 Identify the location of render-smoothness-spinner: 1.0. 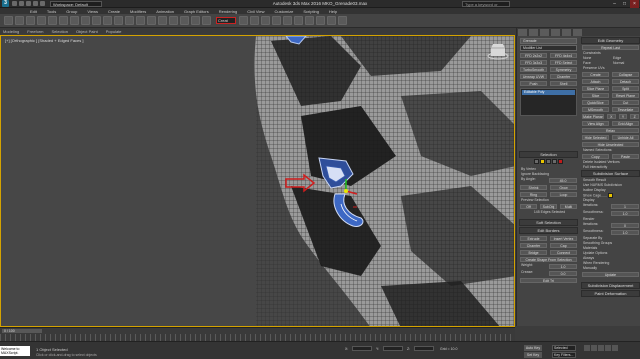
(625, 233).